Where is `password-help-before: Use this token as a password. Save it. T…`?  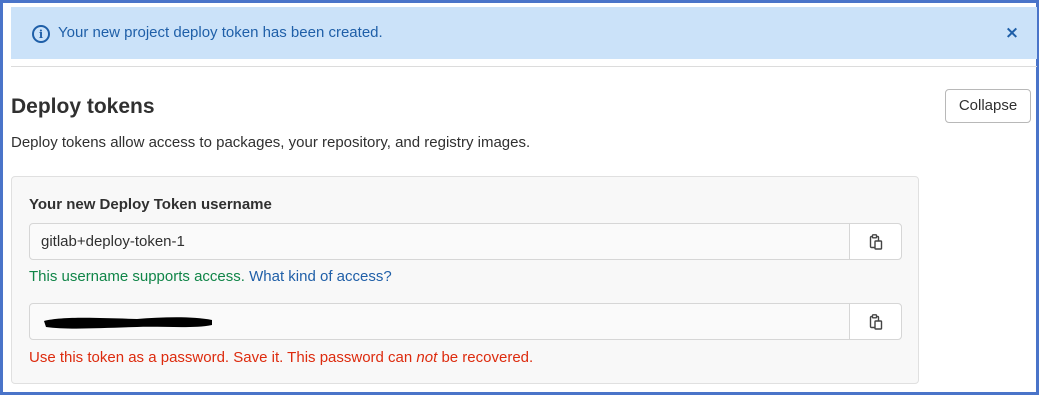 password-help-before: Use this token as a password. Save it. T… is located at coordinates (223, 357).